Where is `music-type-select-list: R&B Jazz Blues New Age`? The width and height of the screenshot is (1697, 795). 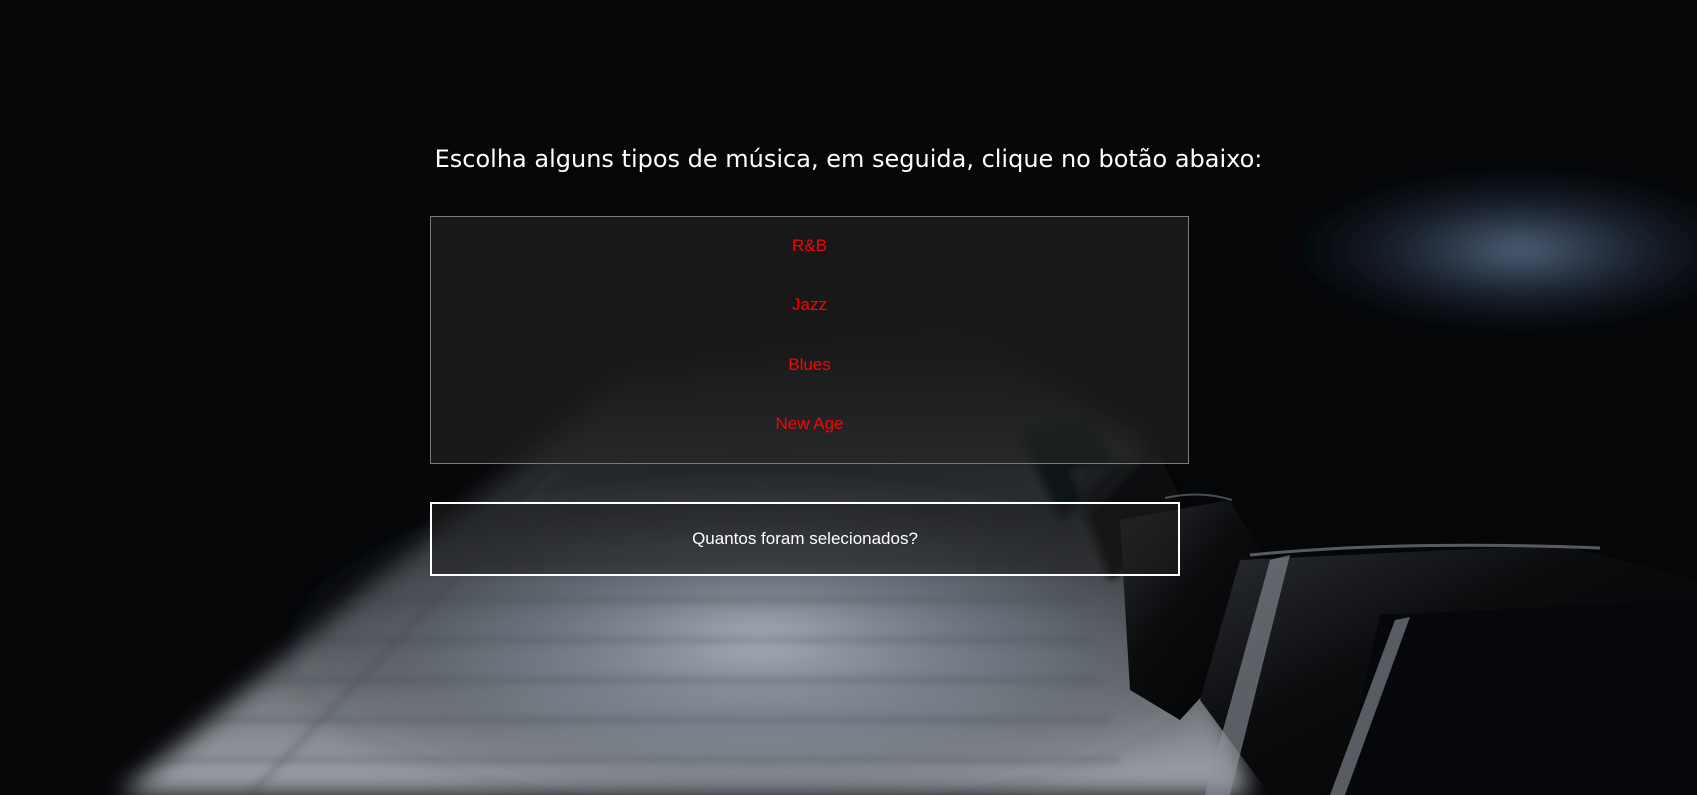
music-type-select-list: R&B Jazz Blues New Age is located at coordinates (809, 340).